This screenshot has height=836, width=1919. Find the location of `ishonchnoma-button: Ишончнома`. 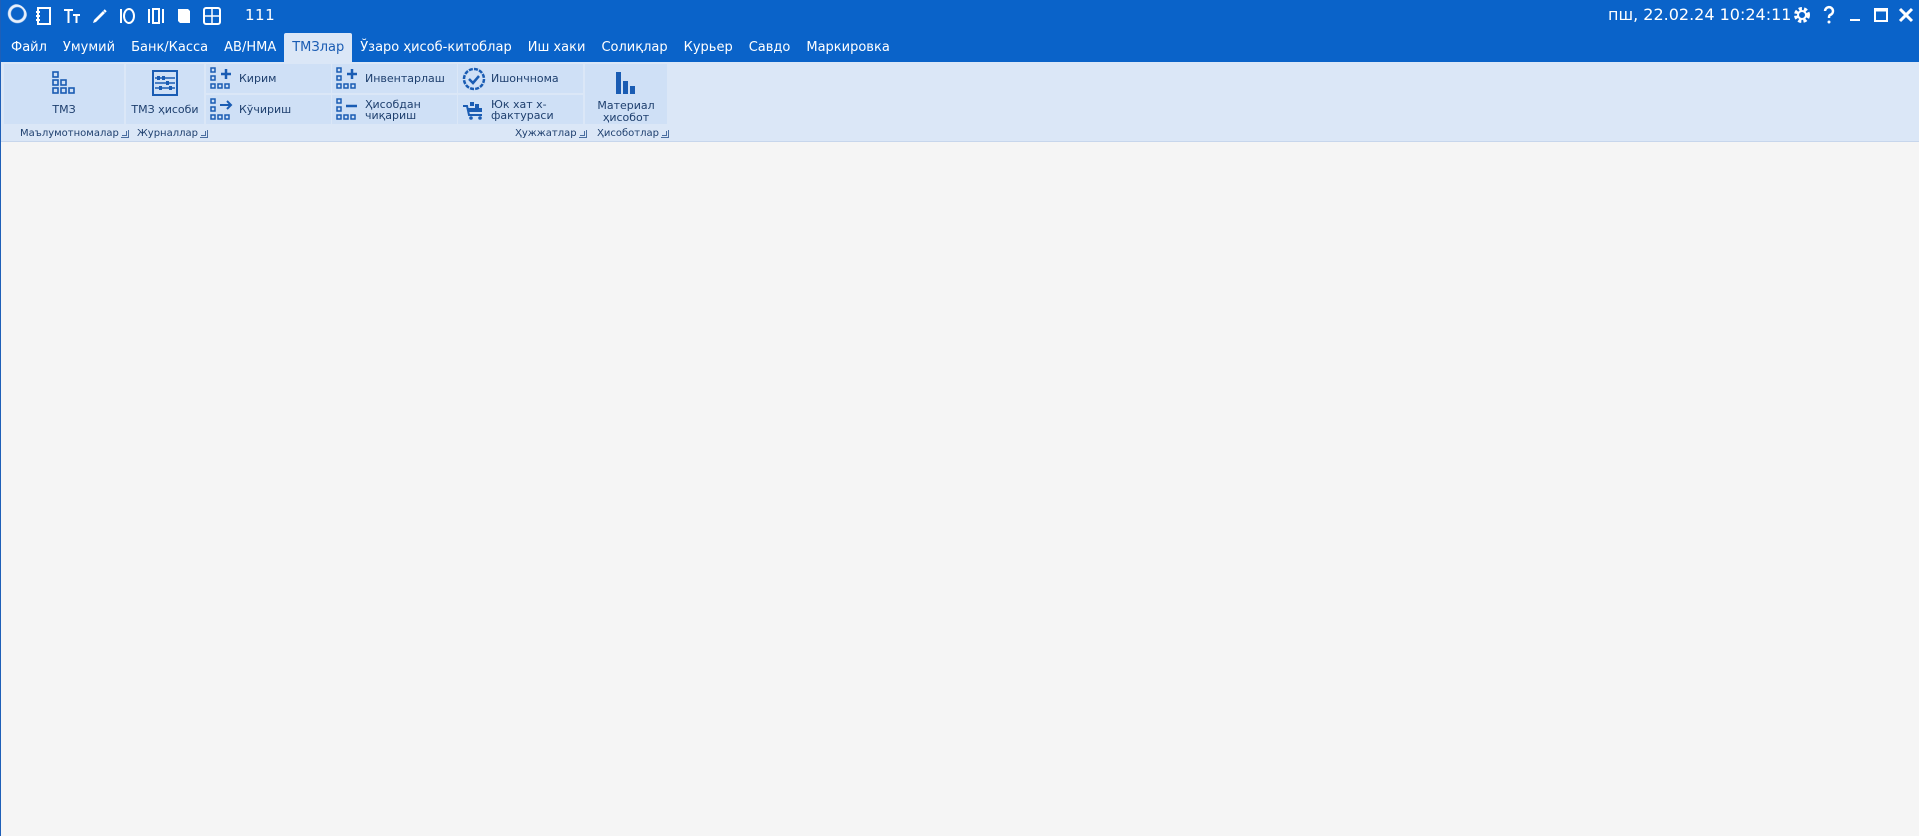

ishonchnoma-button: Ишончнома is located at coordinates (520, 78).